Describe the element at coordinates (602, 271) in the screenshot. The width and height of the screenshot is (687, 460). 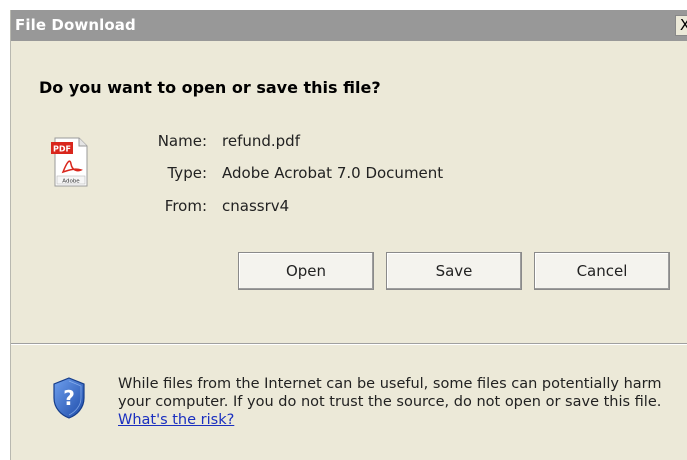
I see `cancel-button: Cancel` at that location.